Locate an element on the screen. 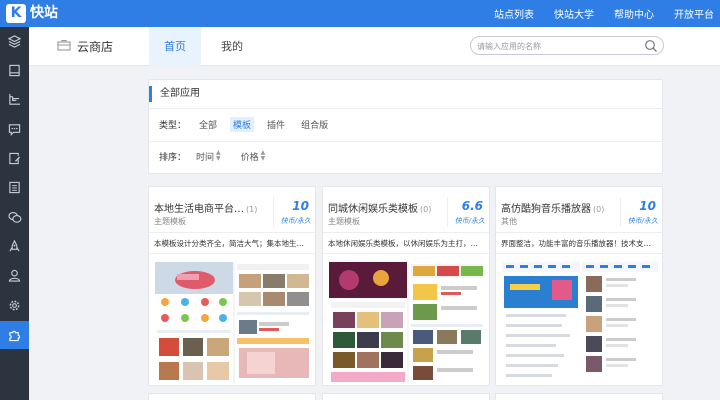  sidebar is located at coordinates (14, 213).